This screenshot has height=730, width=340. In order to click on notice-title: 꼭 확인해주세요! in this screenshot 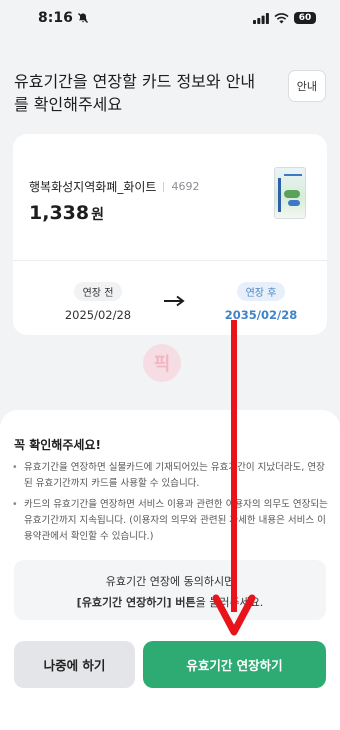, I will do `click(57, 445)`.